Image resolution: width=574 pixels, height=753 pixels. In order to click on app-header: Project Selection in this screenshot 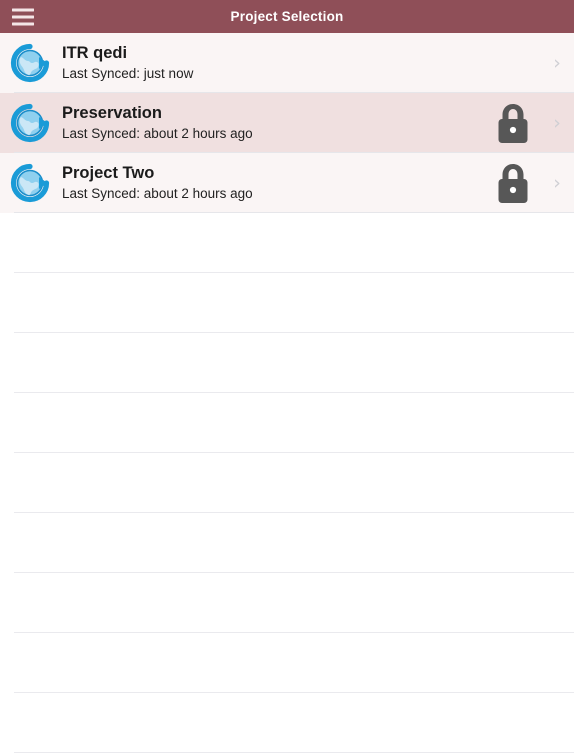, I will do `click(287, 16)`.